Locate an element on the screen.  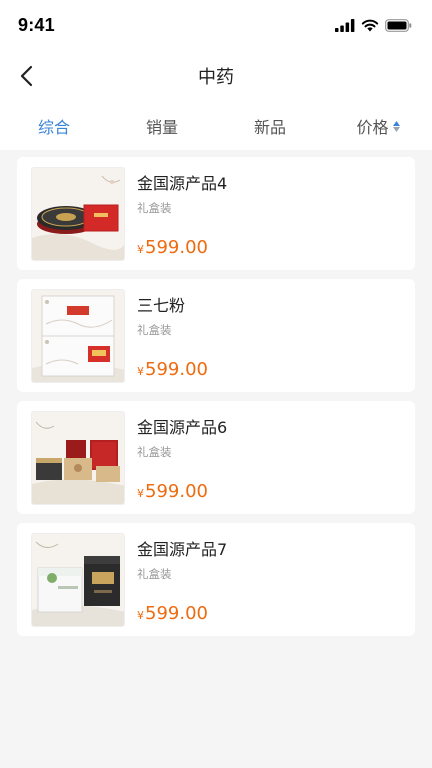
product-info: 三七粉 礼盒装 ¥ 599.00 is located at coordinates (269, 336).